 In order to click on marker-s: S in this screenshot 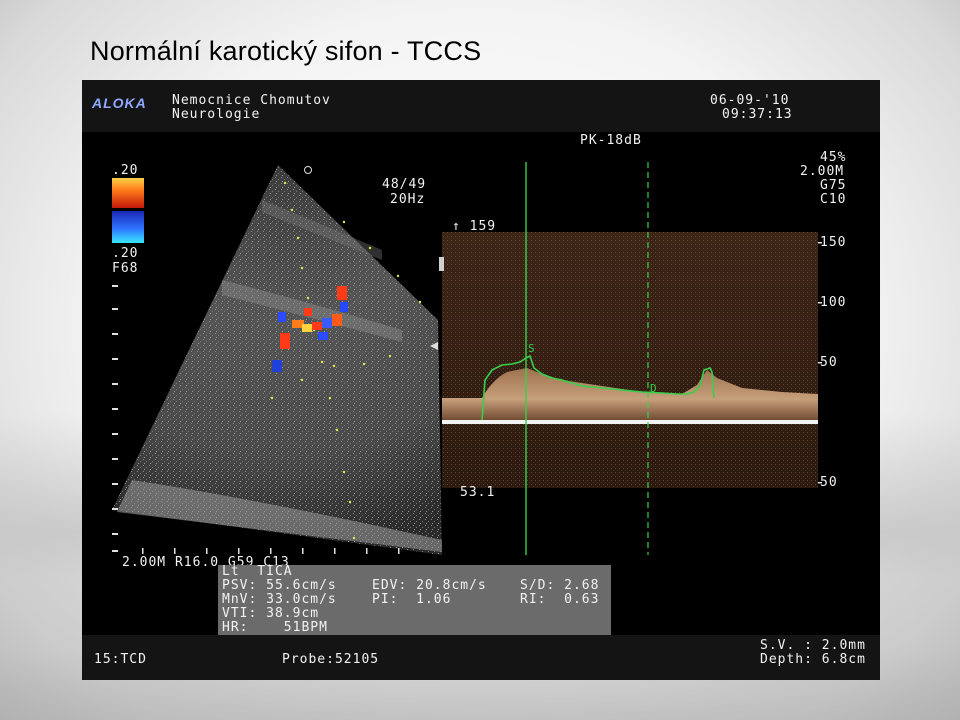, I will do `click(531, 348)`.